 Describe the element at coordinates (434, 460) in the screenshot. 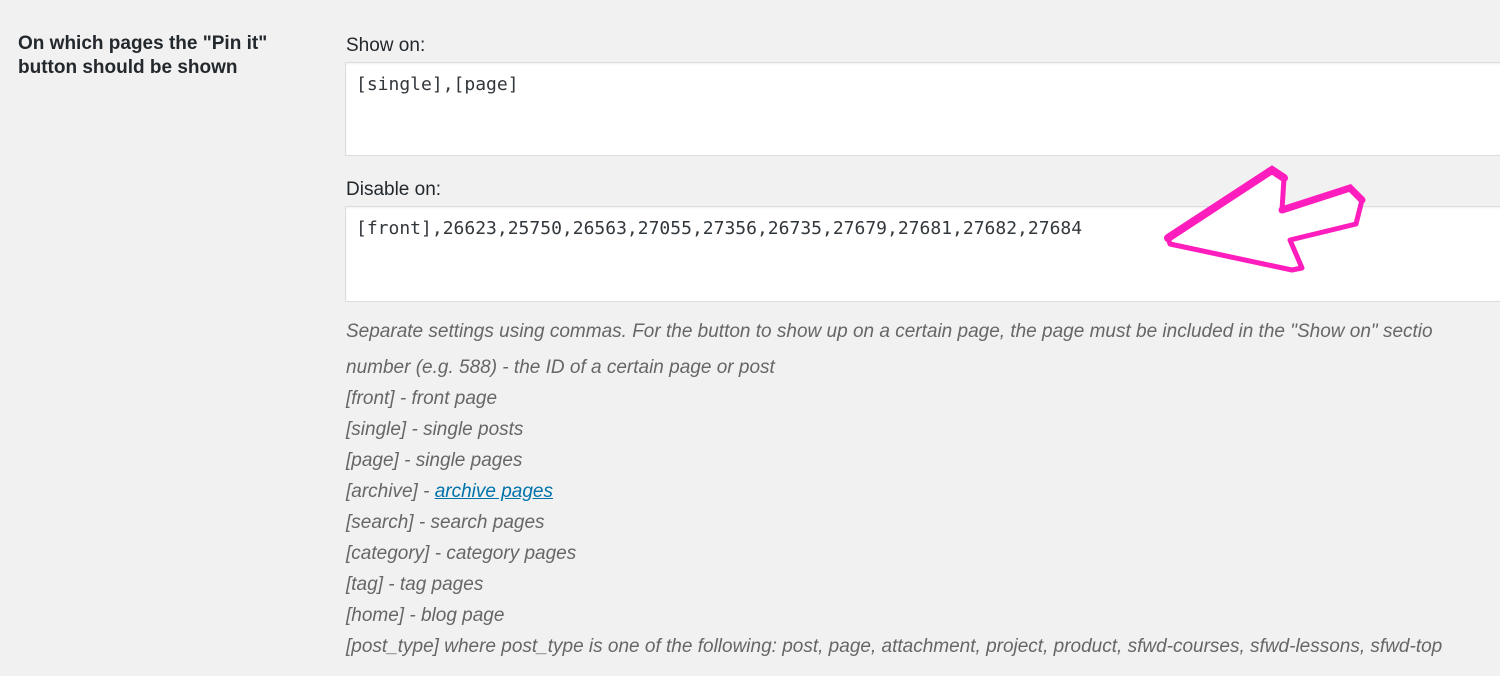

I see `help-line-page: [page] - single pages` at that location.